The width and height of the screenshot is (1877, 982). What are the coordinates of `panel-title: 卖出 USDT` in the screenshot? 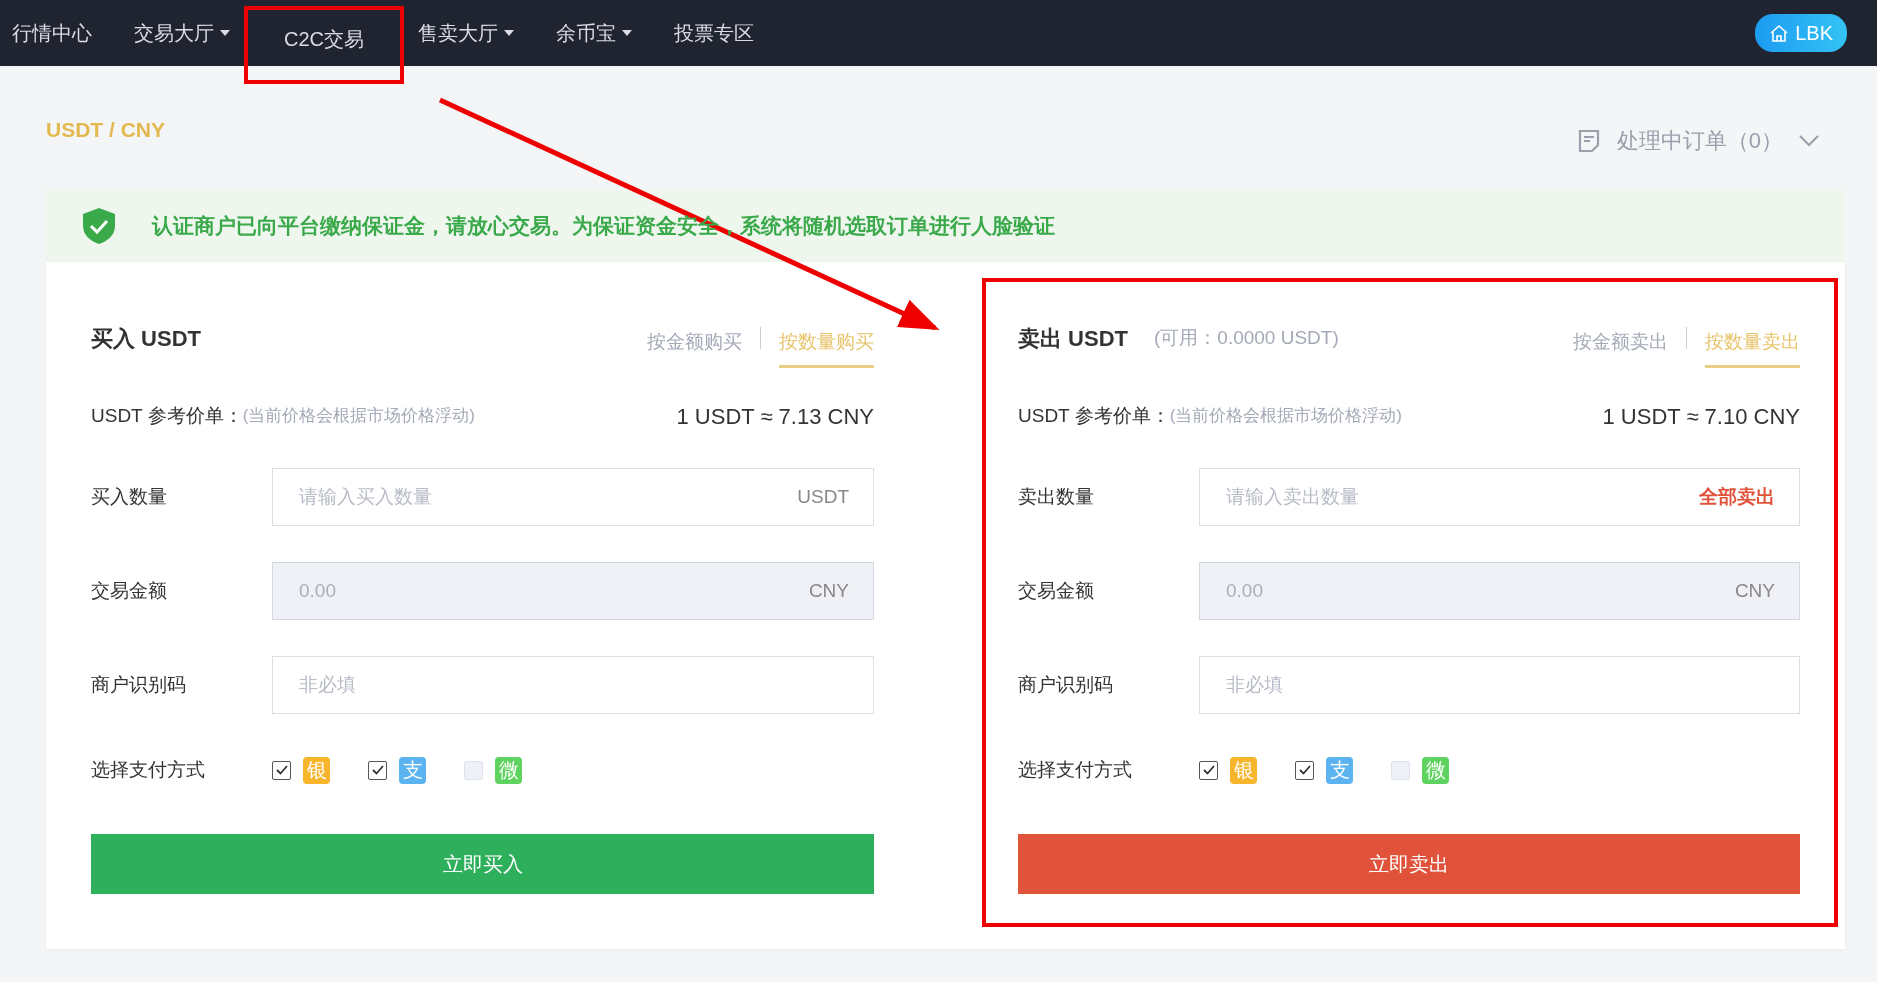 It's located at (1073, 338).